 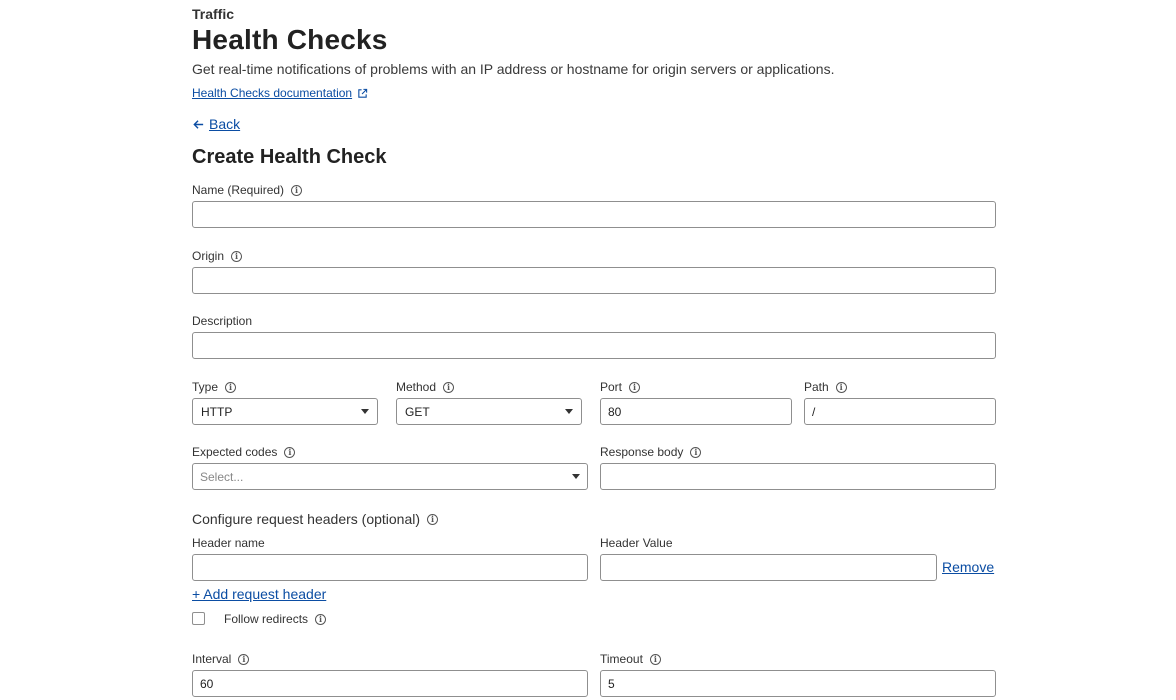 I want to click on header-name-label: Header name, so click(x=228, y=543).